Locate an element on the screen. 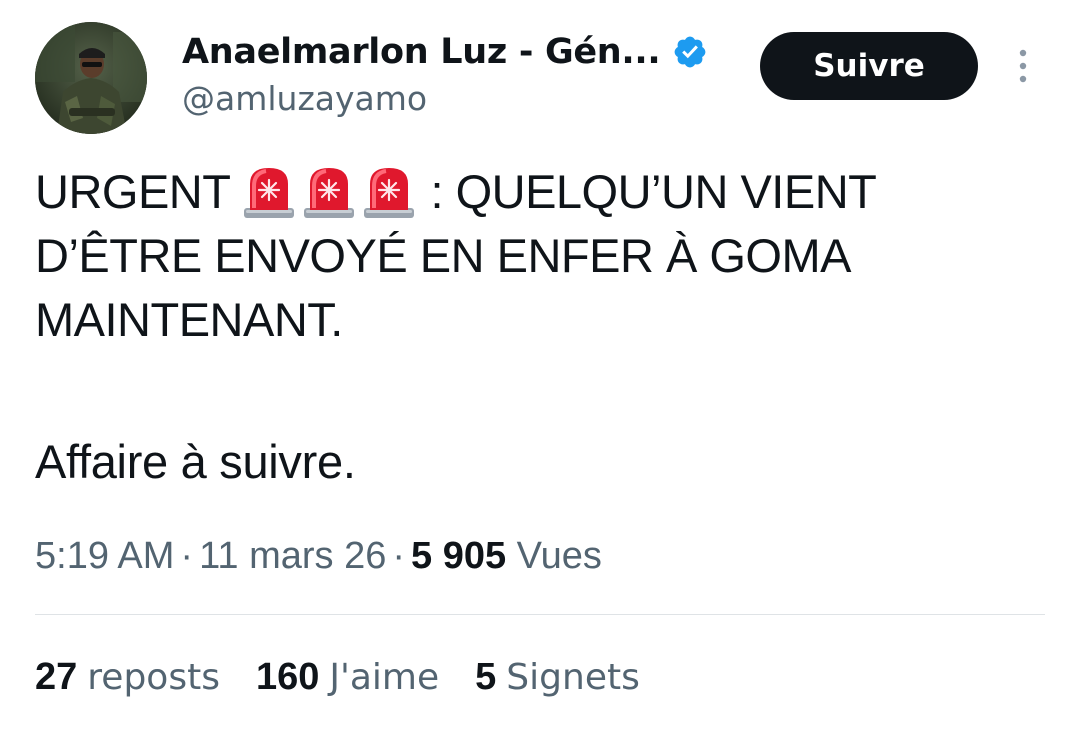 The image size is (1080, 735). tweet-line-1: URGENT: QUELQU’UN VIENT is located at coordinates (540, 192).